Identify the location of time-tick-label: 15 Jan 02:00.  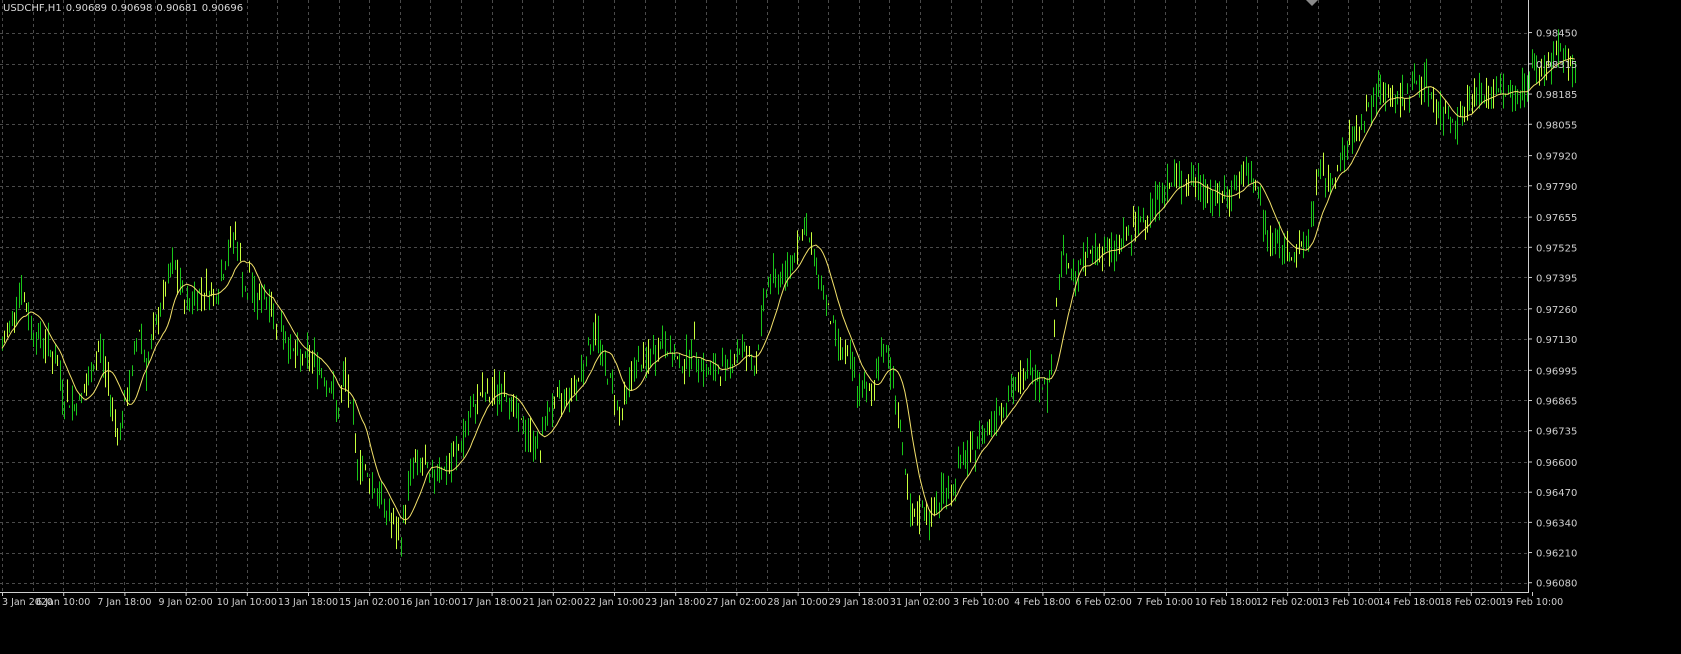
(369, 602).